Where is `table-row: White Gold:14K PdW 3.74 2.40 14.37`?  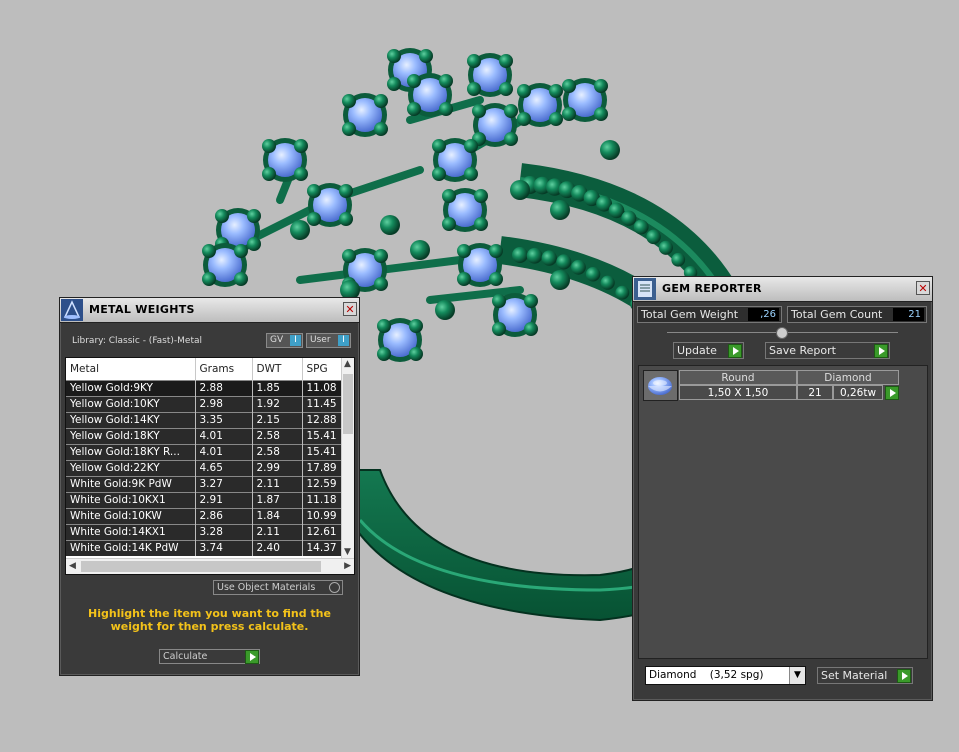
table-row: White Gold:14K PdW 3.74 2.40 14.37 is located at coordinates (204, 548).